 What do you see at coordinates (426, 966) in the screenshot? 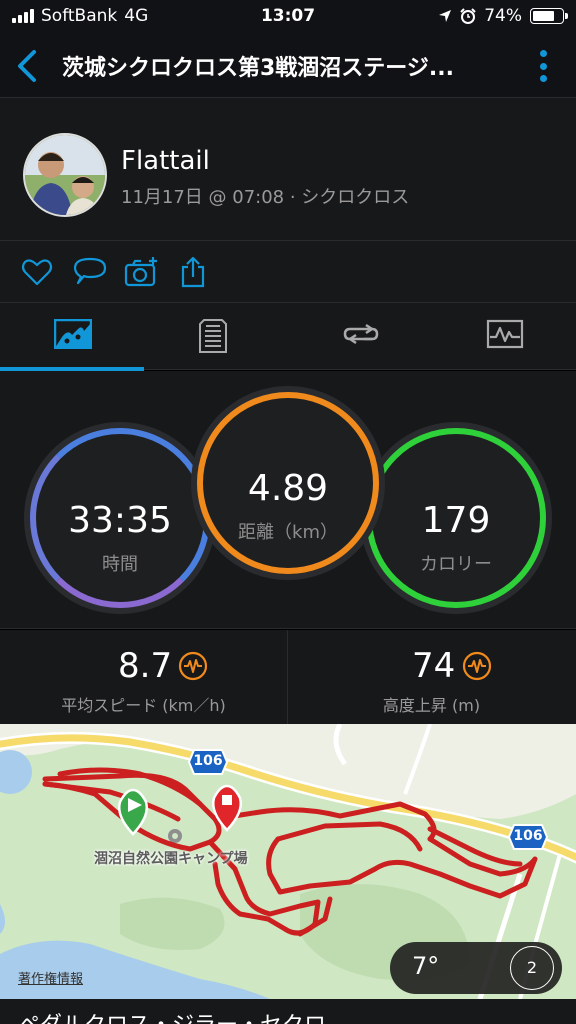
I see `temperature-value: 7°` at bounding box center [426, 966].